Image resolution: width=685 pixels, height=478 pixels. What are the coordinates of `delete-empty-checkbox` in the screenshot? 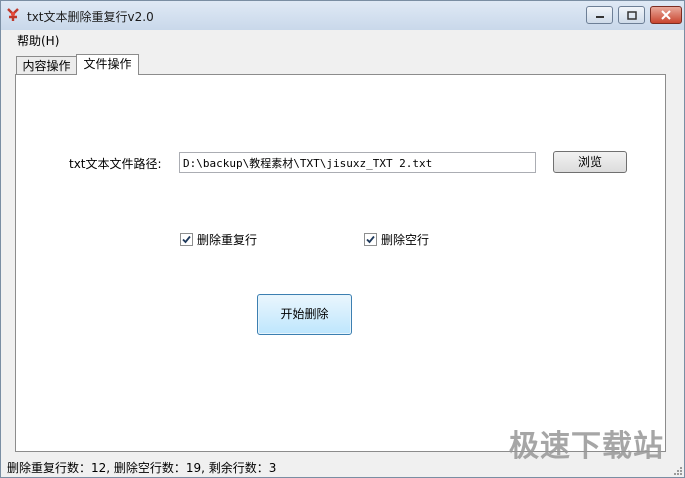 It's located at (370, 239).